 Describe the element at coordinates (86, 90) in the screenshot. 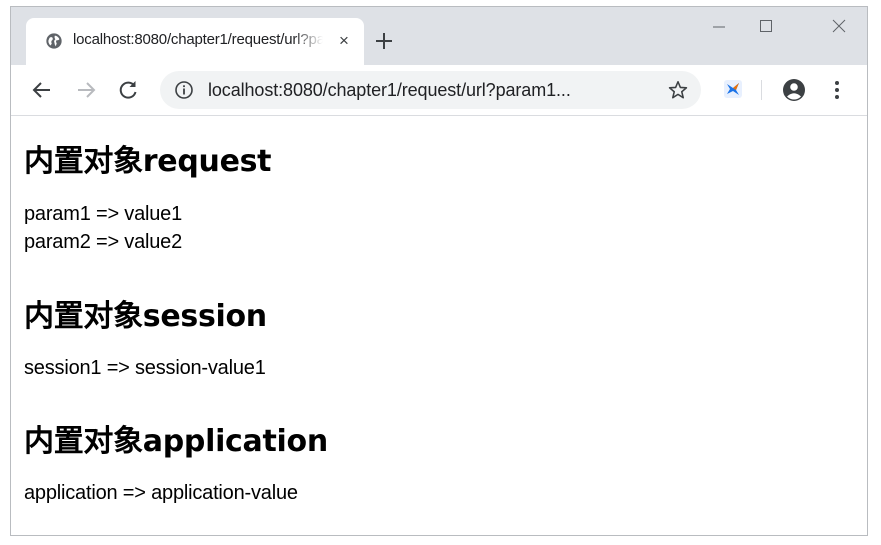

I see `forward-arrow-icon` at that location.